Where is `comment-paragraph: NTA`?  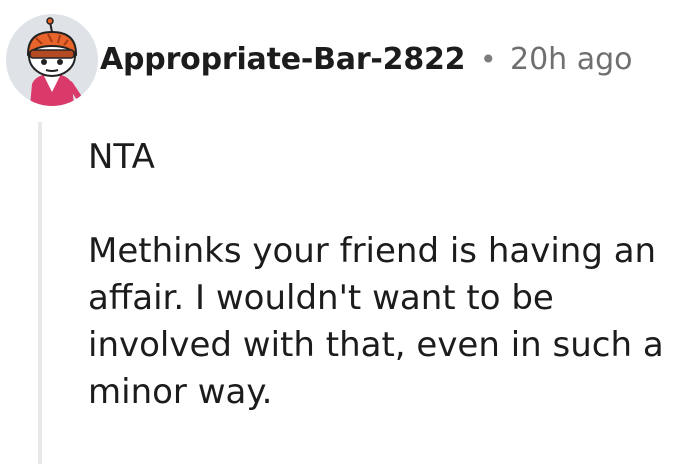 comment-paragraph: NTA is located at coordinates (121, 157).